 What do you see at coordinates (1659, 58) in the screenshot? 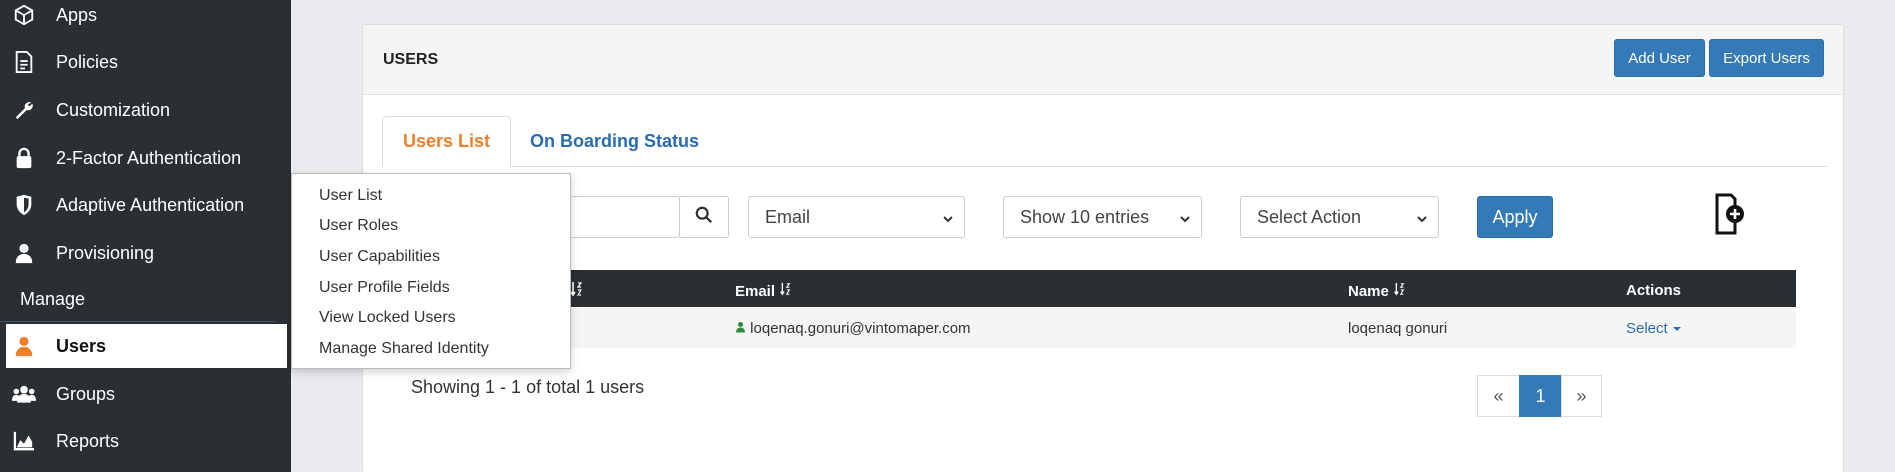
I see `add-user-button: Add User` at bounding box center [1659, 58].